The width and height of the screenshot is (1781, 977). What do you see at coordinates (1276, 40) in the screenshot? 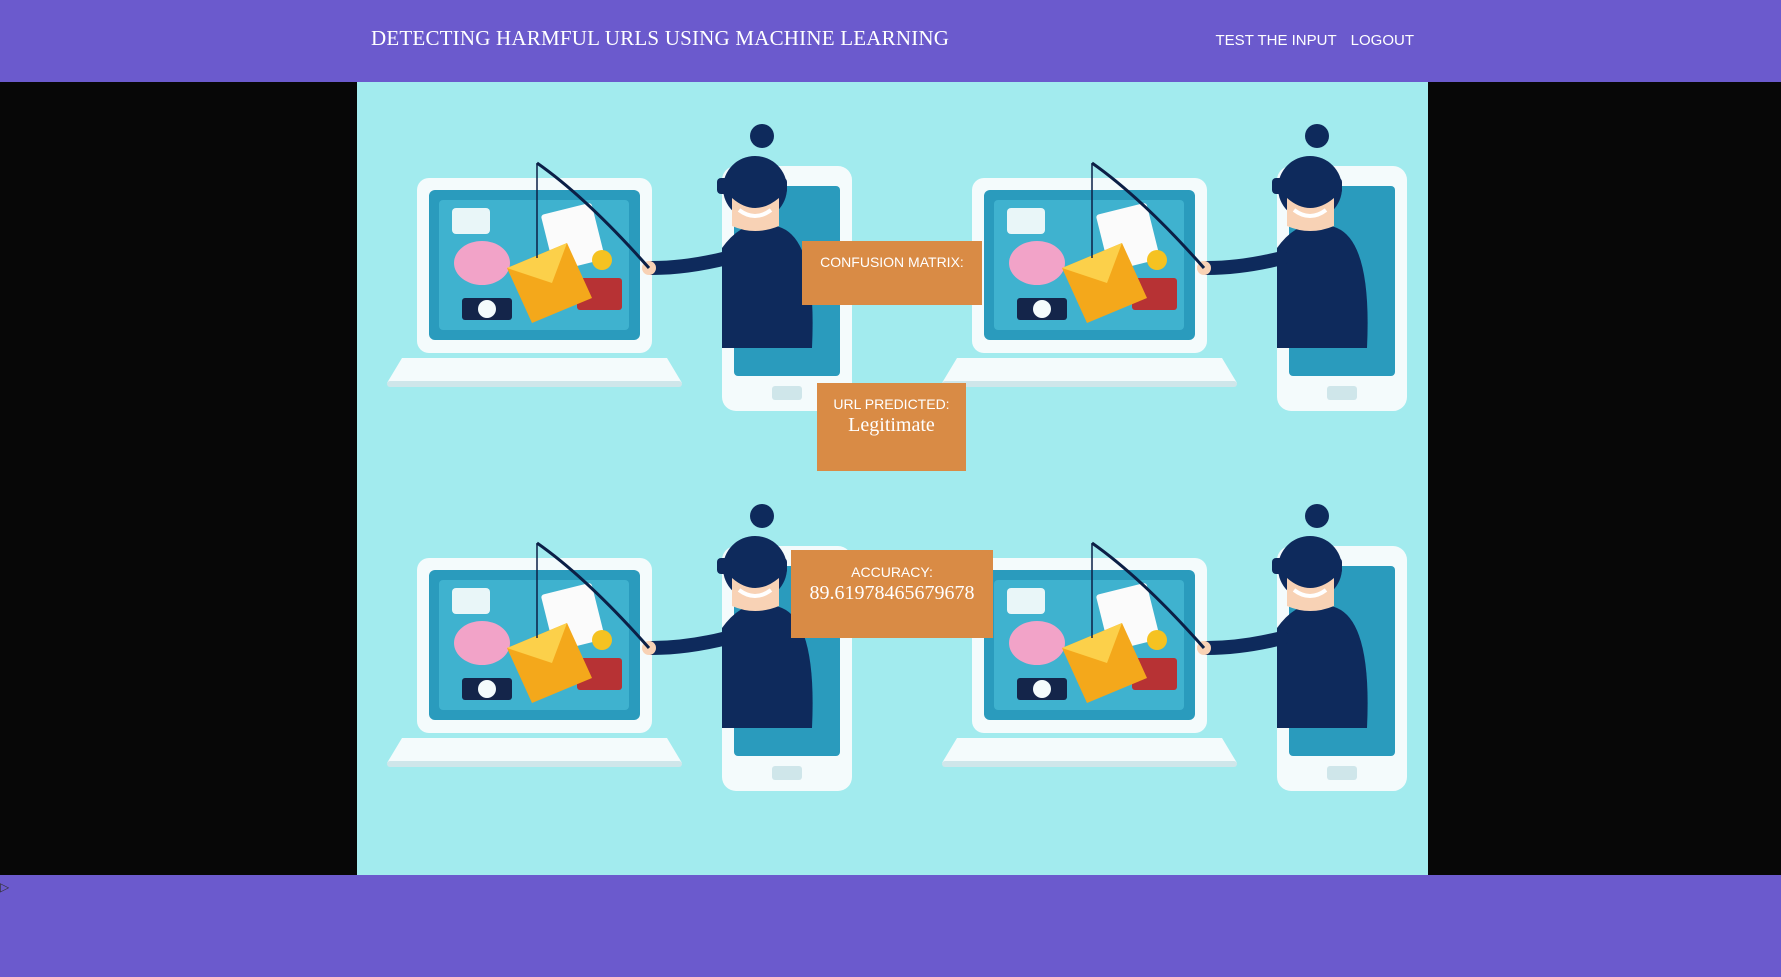
I see `nav-test-input-link: TEST THE INPUT` at bounding box center [1276, 40].